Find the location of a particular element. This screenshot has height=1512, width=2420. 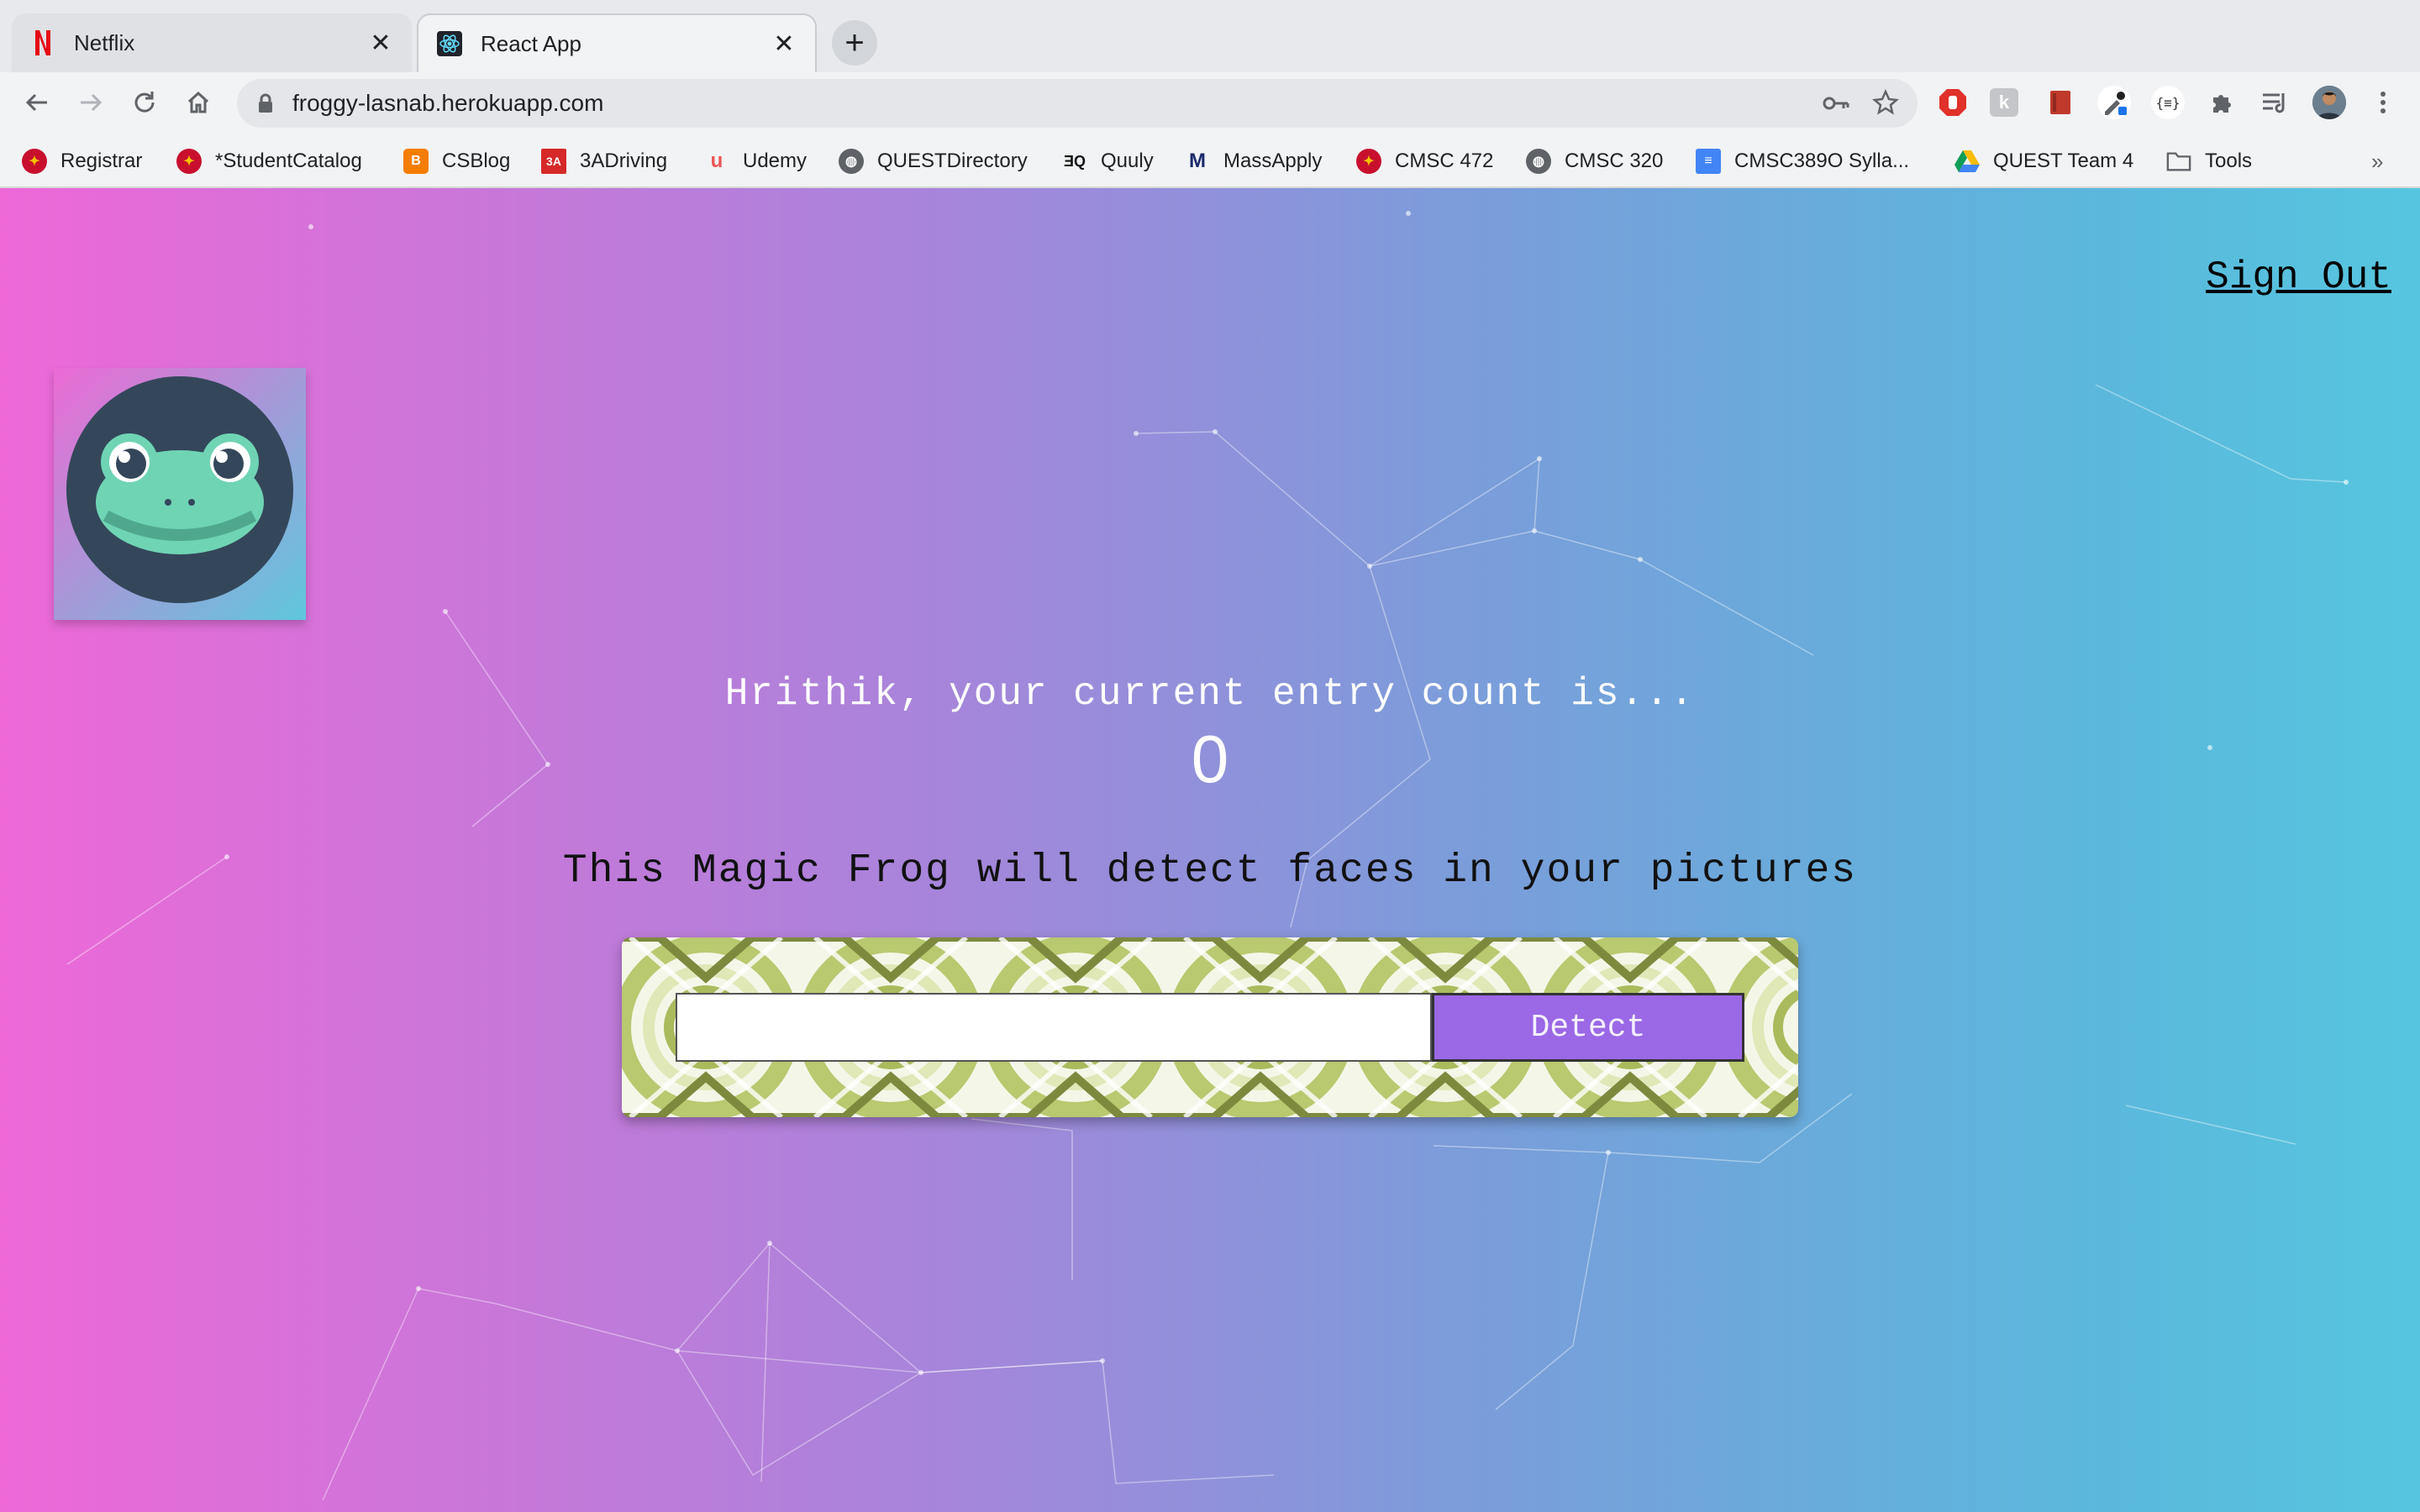

bookmark-csblog: B CSBlog is located at coordinates (456, 161).